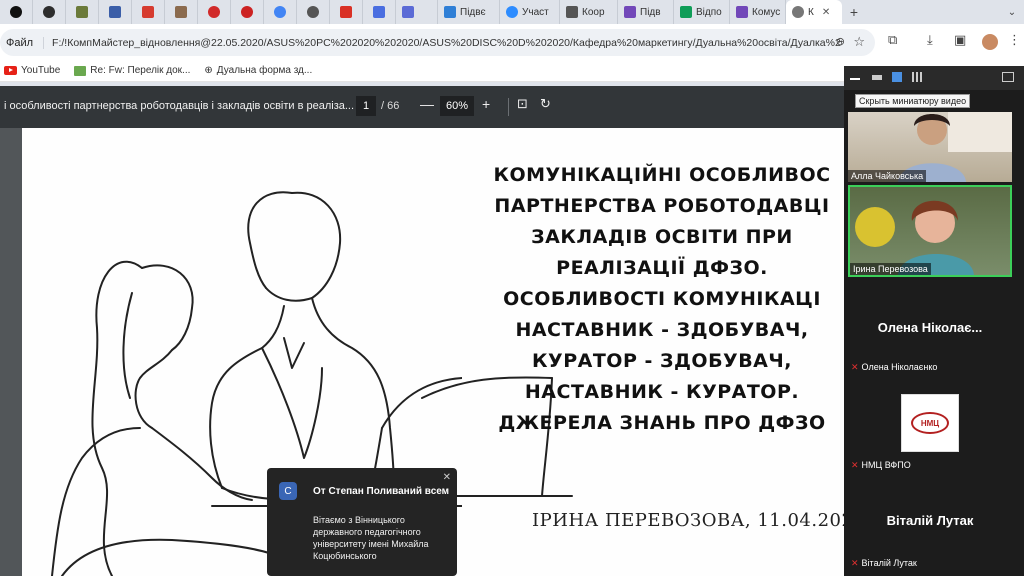 The height and width of the screenshot is (576, 1024). I want to click on slide-title-line: НАСТАВНИК - ЗДОБУВАЧ,, so click(662, 330).